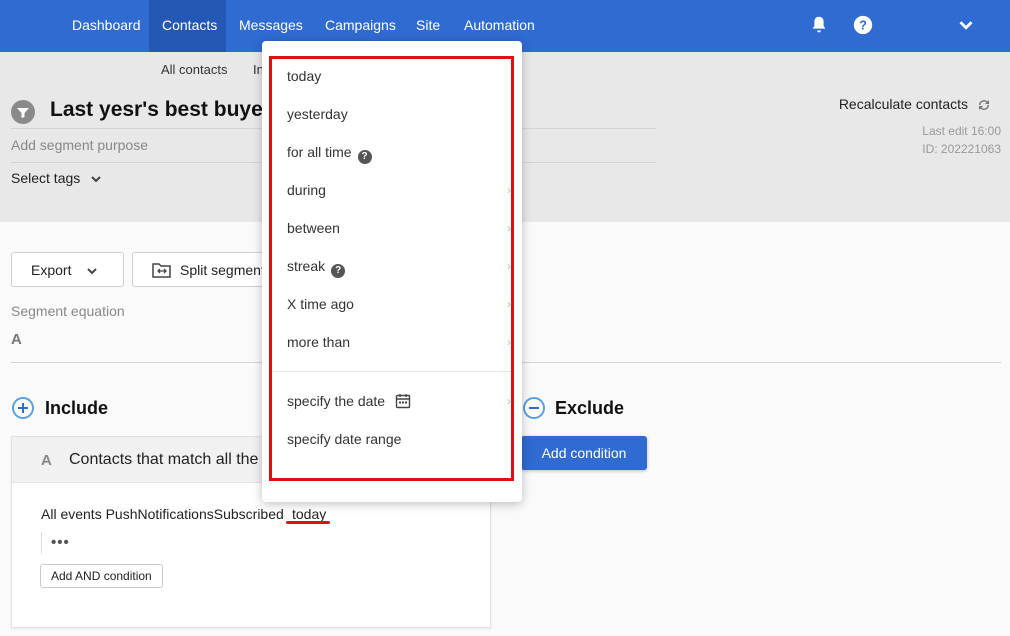  Describe the element at coordinates (60, 542) in the screenshot. I see `more-options-button: •••` at that location.